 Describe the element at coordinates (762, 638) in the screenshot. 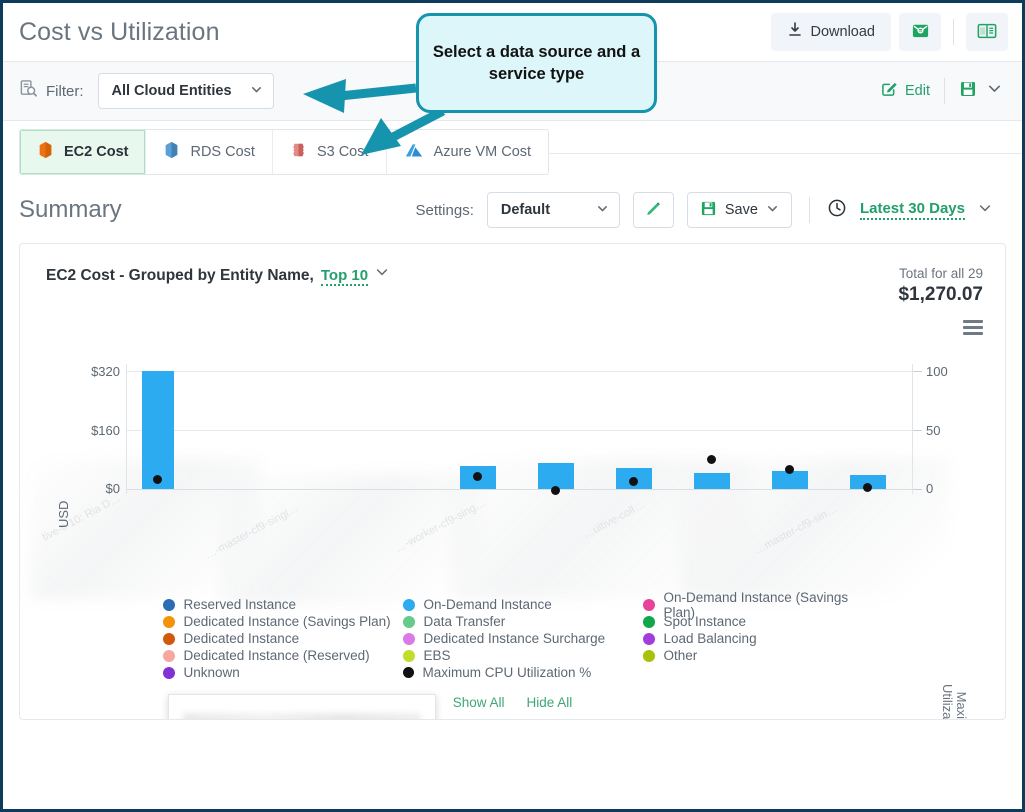

I see `legend-item: Load Balancing` at that location.